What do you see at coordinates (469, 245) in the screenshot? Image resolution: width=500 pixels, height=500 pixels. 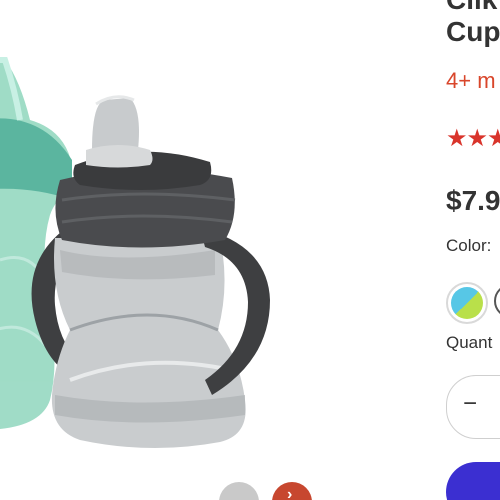 I see `color-label: Color:` at bounding box center [469, 245].